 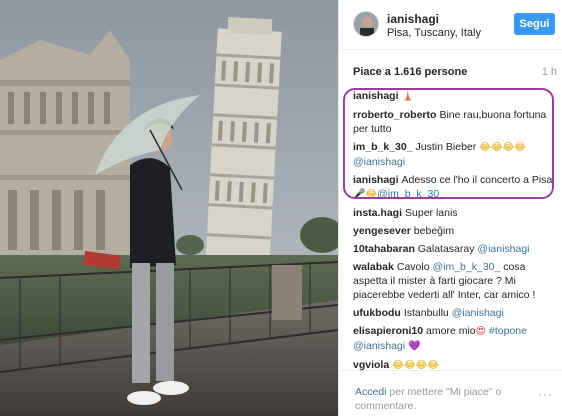 I want to click on hashtag-link: #topone, so click(x=508, y=331).